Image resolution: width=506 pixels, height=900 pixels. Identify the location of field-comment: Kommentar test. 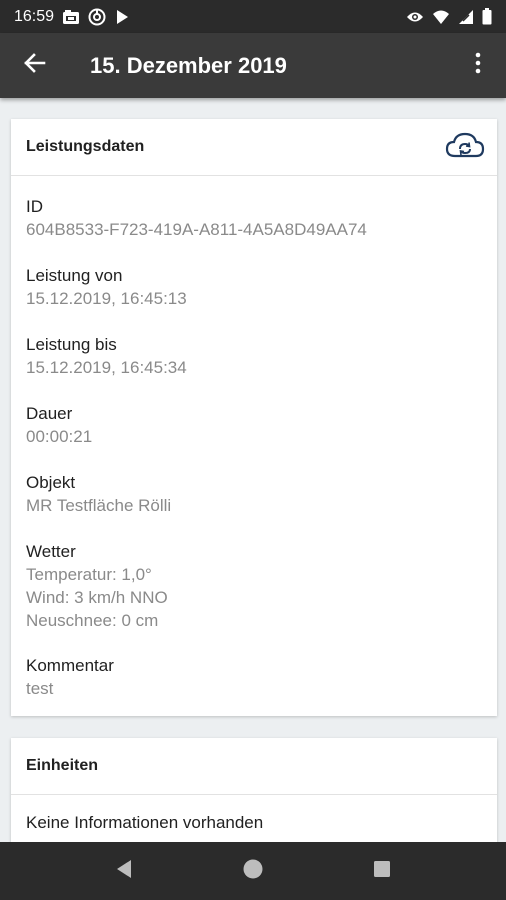
(62, 677).